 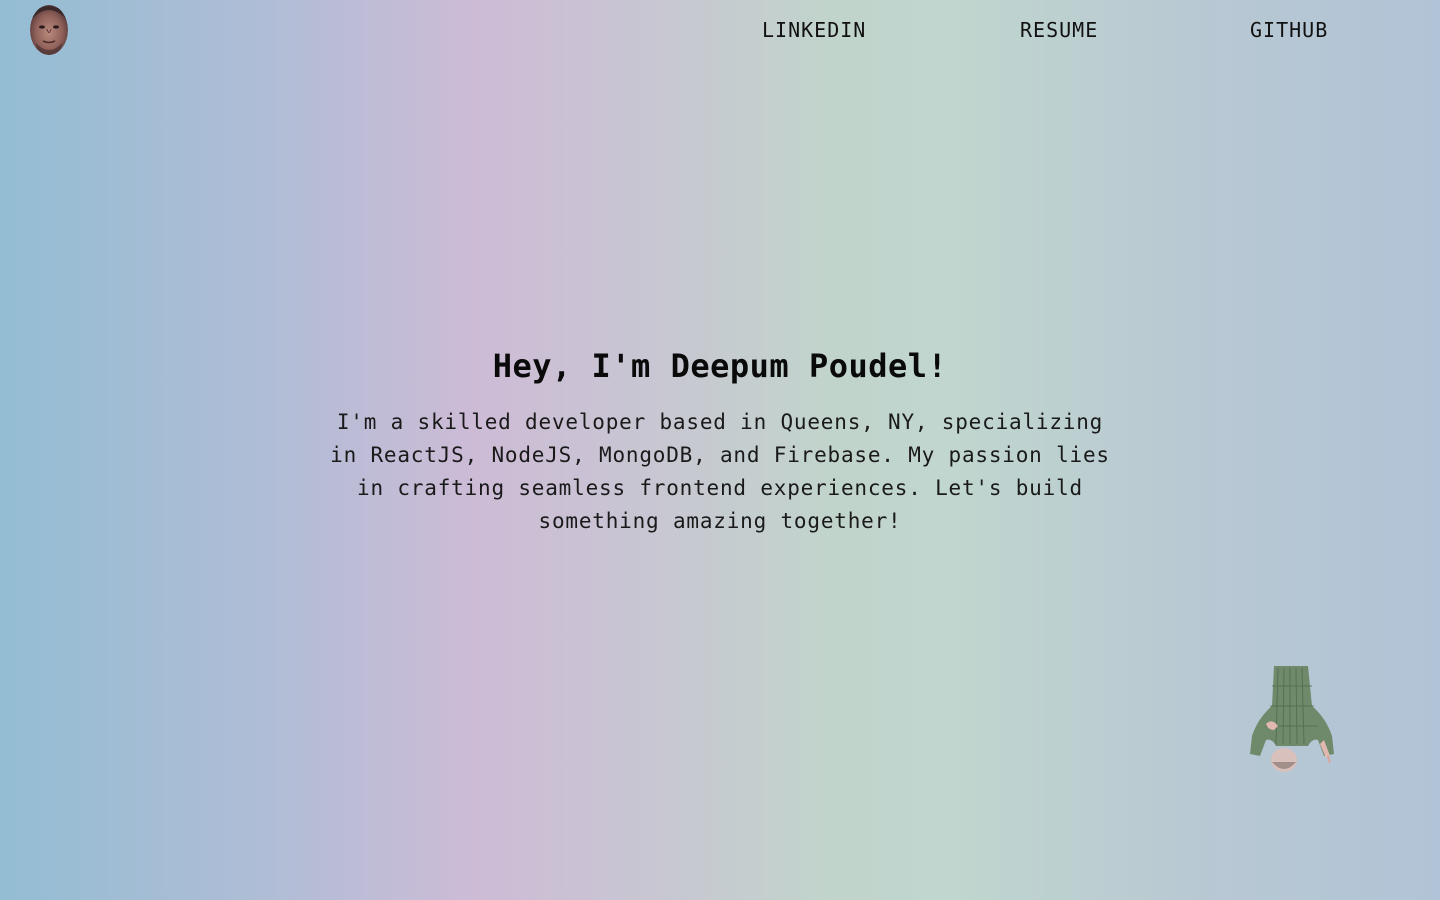 I want to click on nav-link-github: GITHUB, so click(x=1289, y=30).